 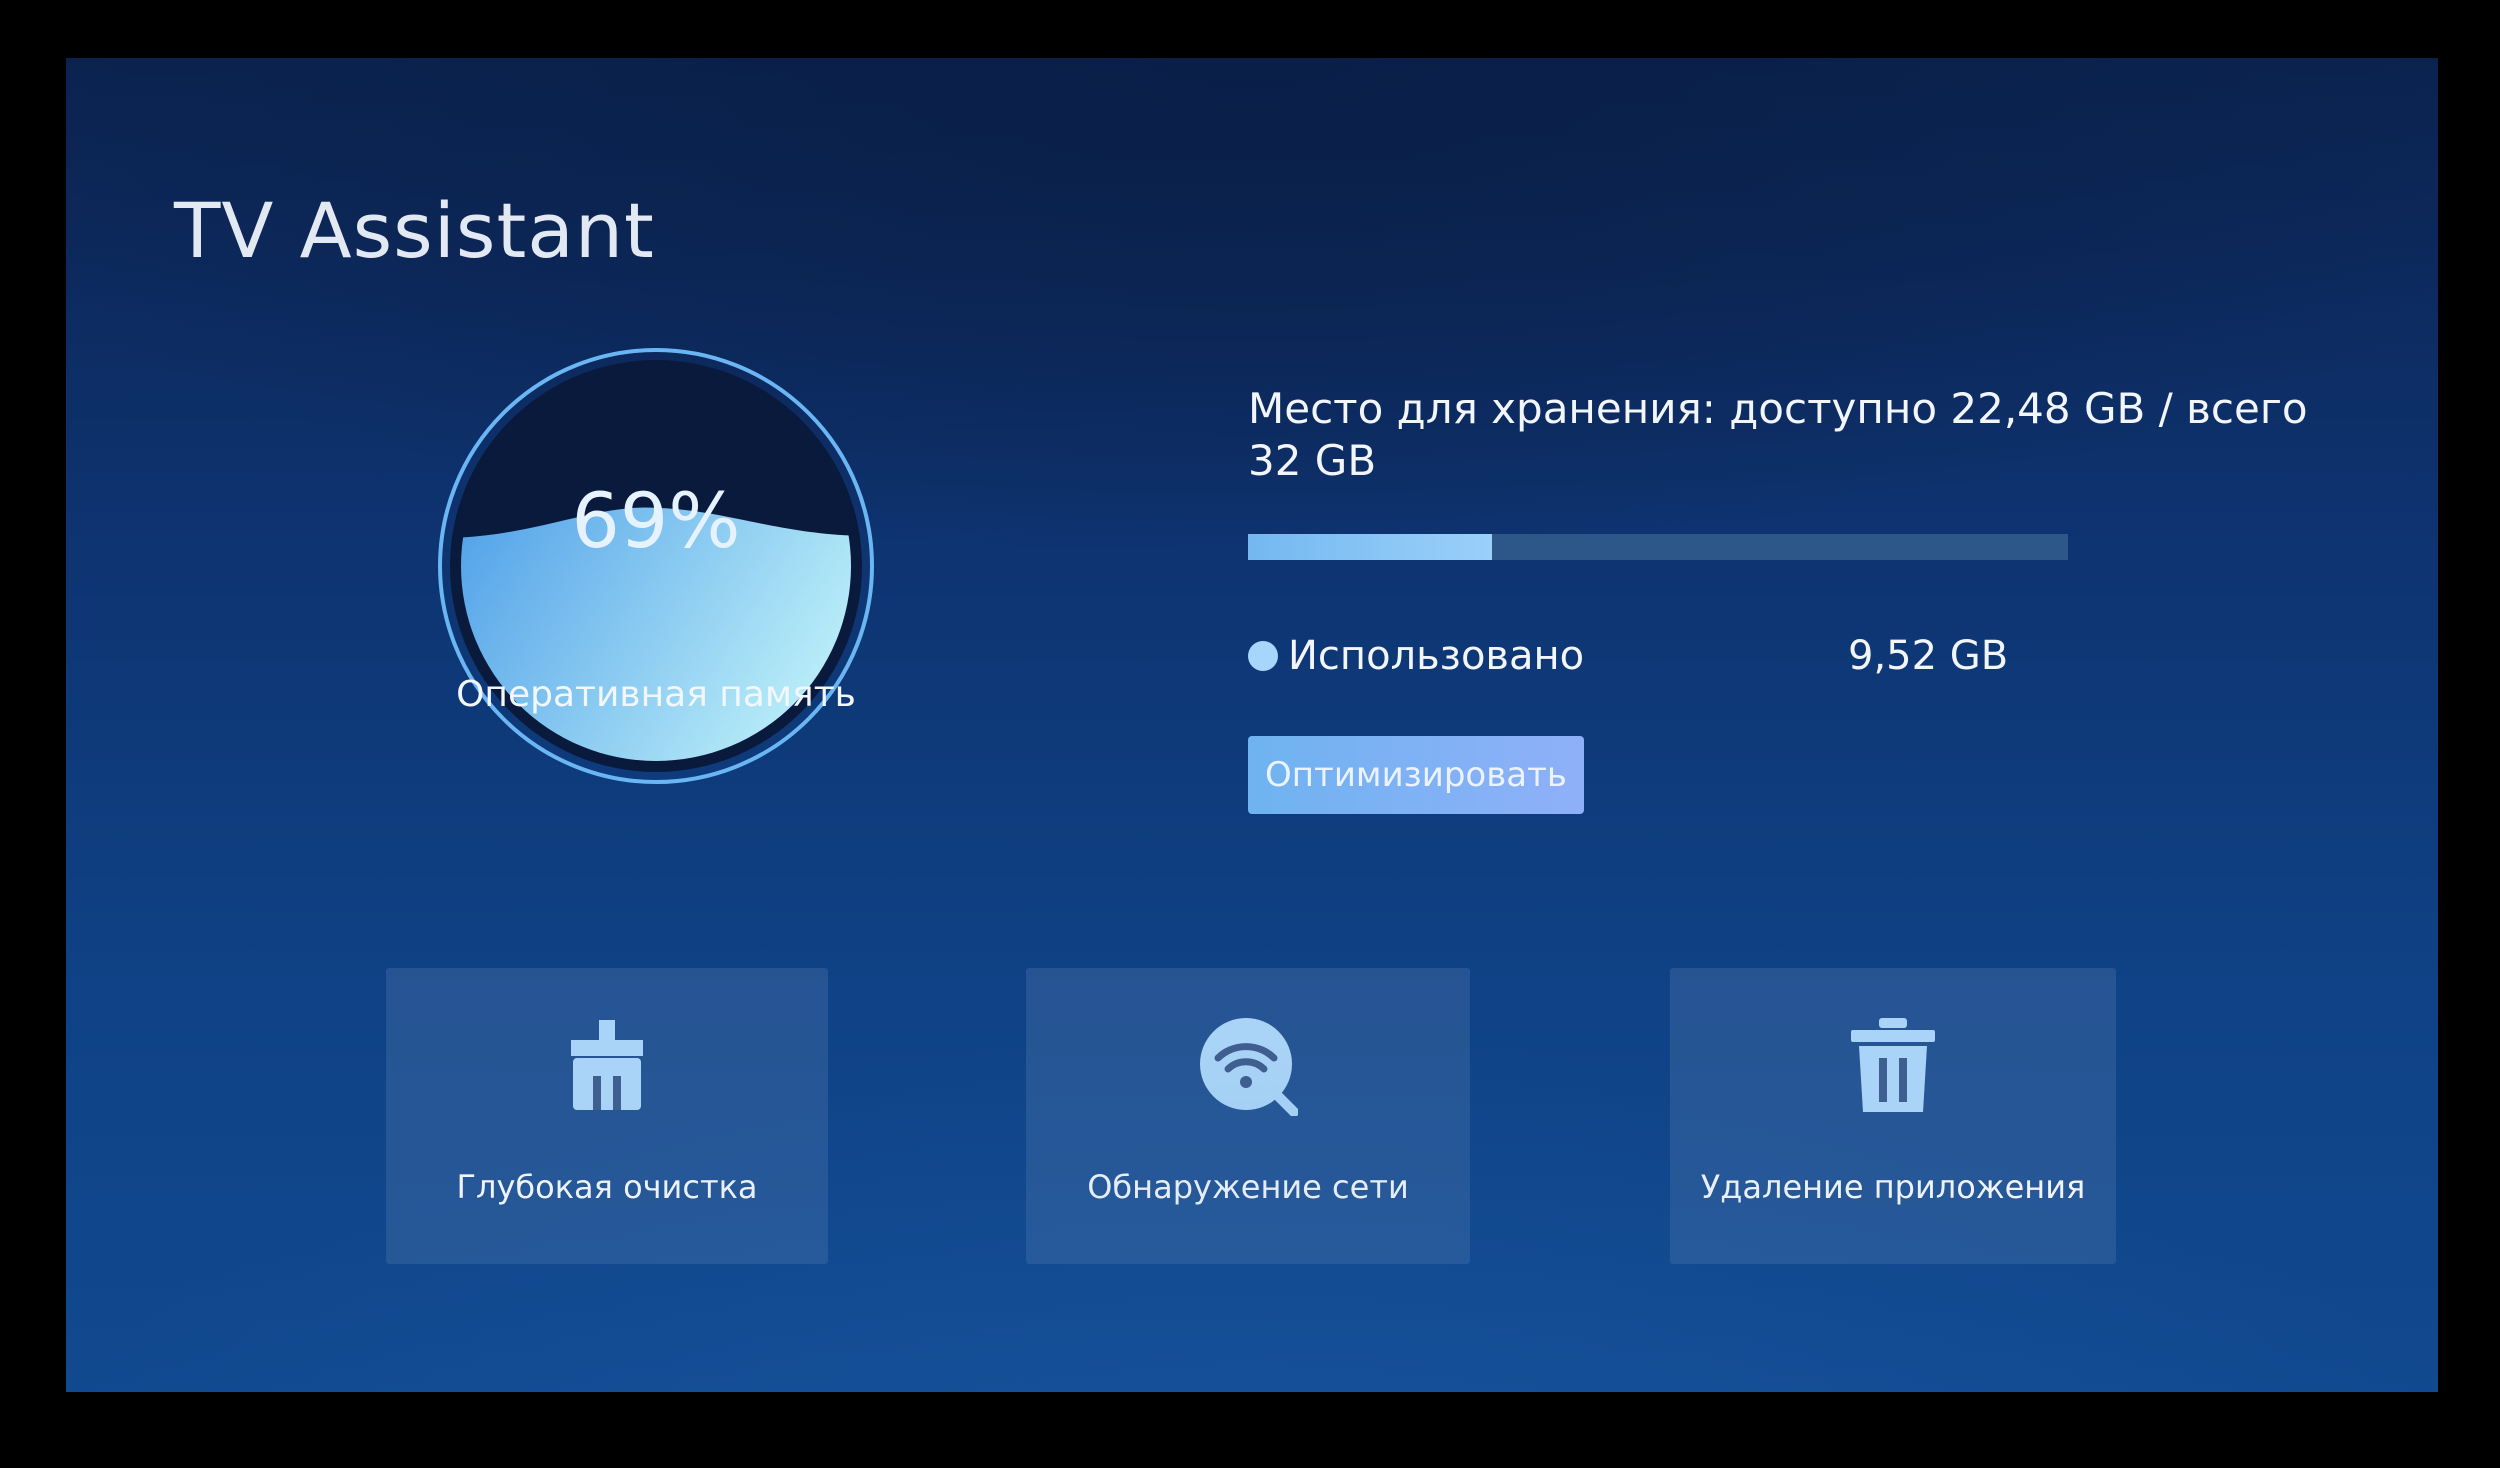 What do you see at coordinates (1436, 656) in the screenshot?
I see `legend-used-label: Использовано` at bounding box center [1436, 656].